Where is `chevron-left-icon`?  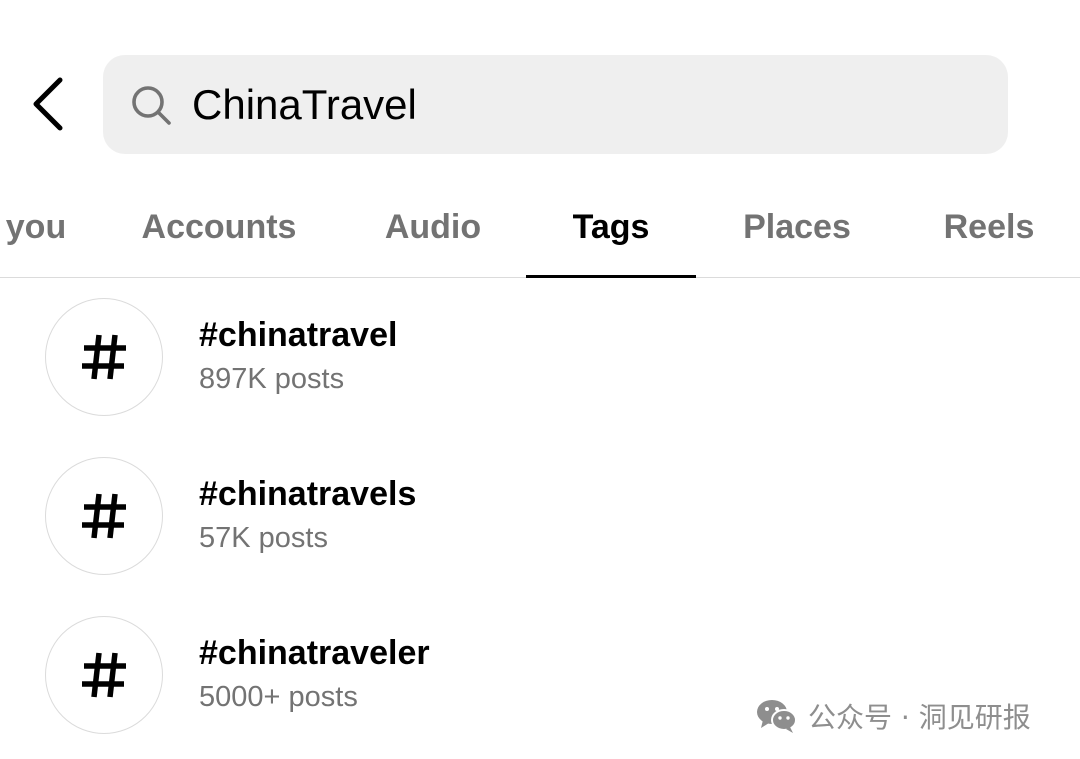 chevron-left-icon is located at coordinates (48, 104).